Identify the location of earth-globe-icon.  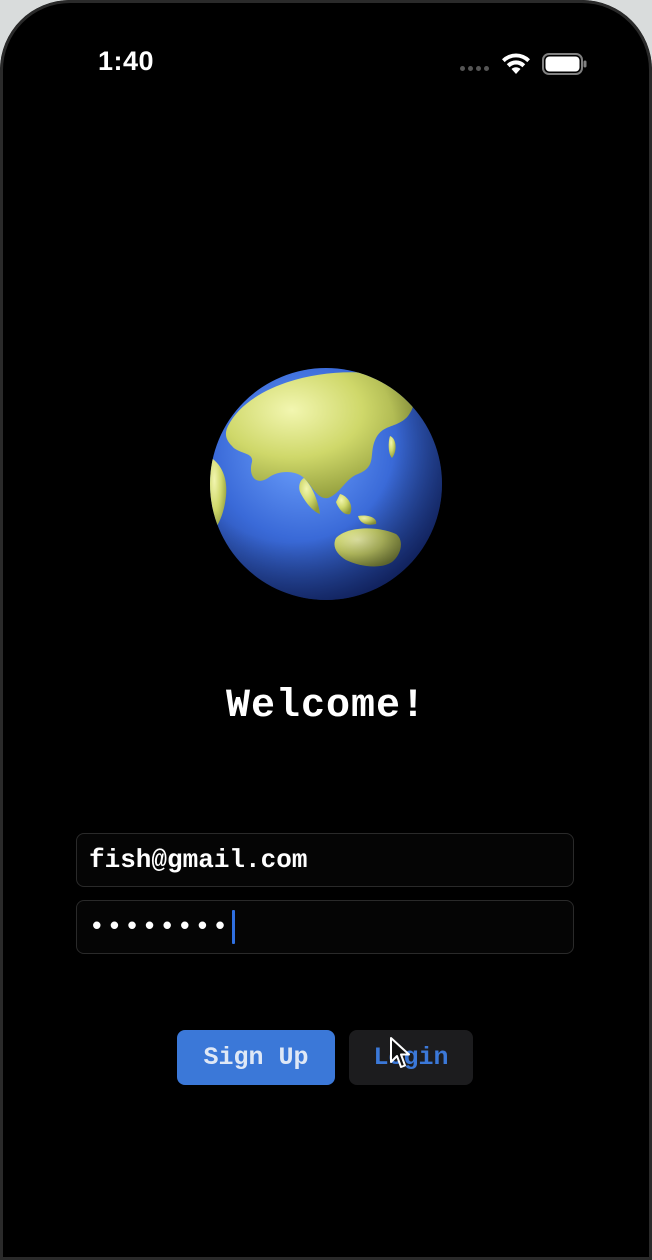
(326, 484).